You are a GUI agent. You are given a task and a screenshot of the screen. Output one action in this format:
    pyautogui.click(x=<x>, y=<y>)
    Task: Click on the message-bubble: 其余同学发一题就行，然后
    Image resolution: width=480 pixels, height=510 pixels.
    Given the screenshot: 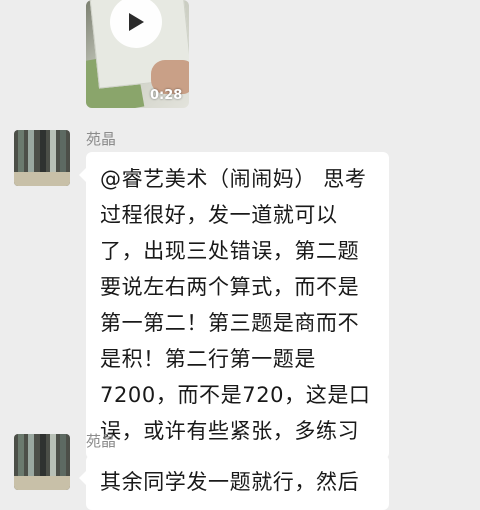 What is the action you would take?
    pyautogui.click(x=234, y=482)
    